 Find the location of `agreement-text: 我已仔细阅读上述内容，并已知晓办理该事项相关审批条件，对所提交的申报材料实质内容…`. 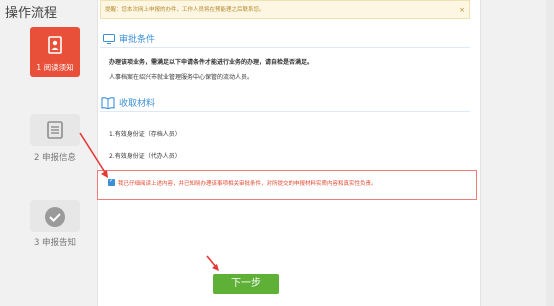

agreement-text: 我已仔细阅读上述内容，并已知晓办理该事项相关审批条件，对所提交的申报材料实质内容… is located at coordinates (247, 184).